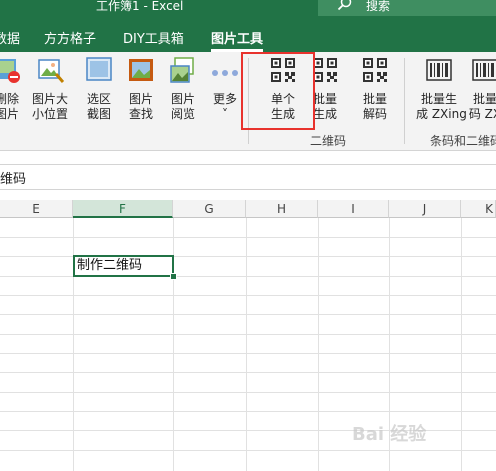 This screenshot has height=471, width=496. Describe the element at coordinates (463, 141) in the screenshot. I see `group-label-barcode-qrcode: 条码和二维码` at that location.